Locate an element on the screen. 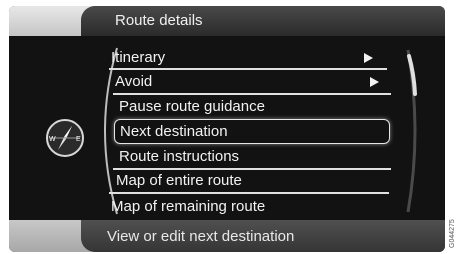 This screenshot has height=254, width=457. menu-item-label: Map of entire route is located at coordinates (179, 180).